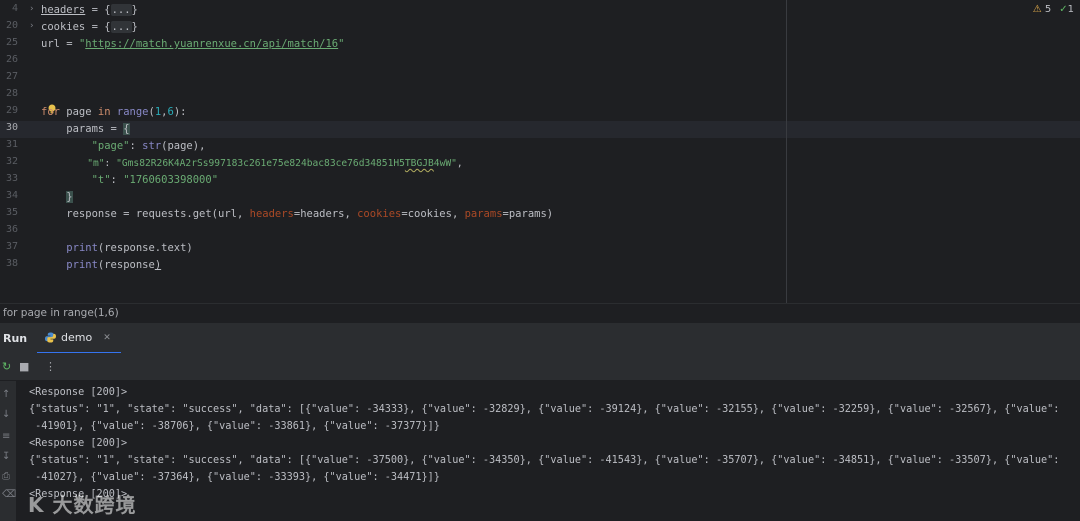  I want to click on warning-count: ⚠ 5, so click(1042, 9).